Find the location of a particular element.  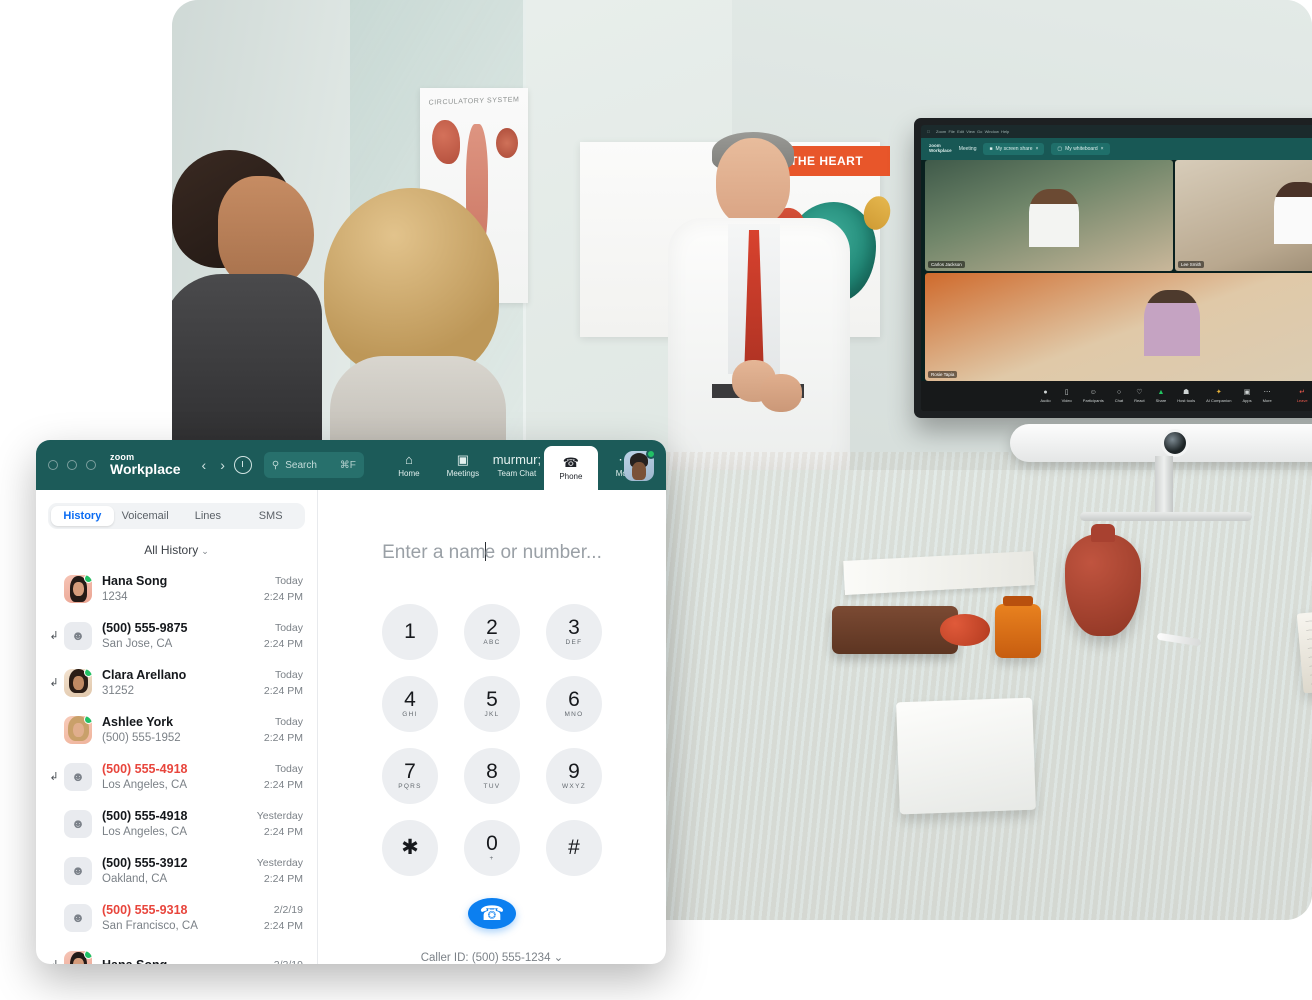

call-meta: Yesterday 2:24 PM is located at coordinates (280, 824).